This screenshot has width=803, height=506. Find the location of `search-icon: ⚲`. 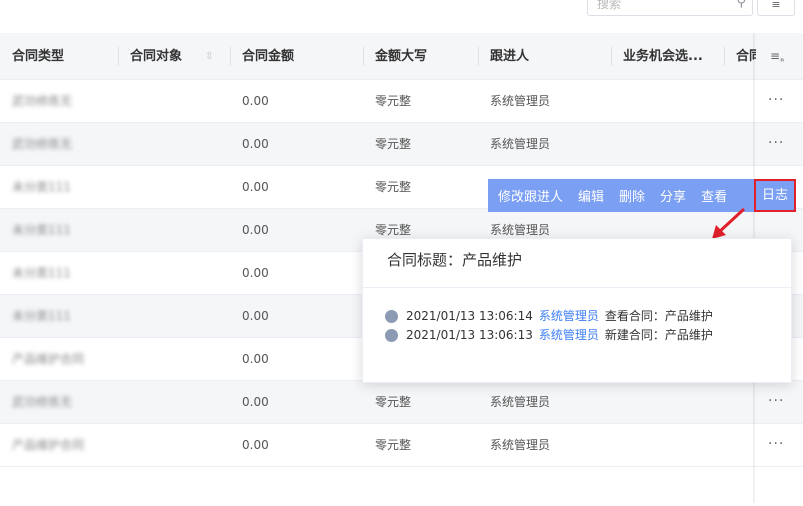

search-icon: ⚲ is located at coordinates (741, 5).